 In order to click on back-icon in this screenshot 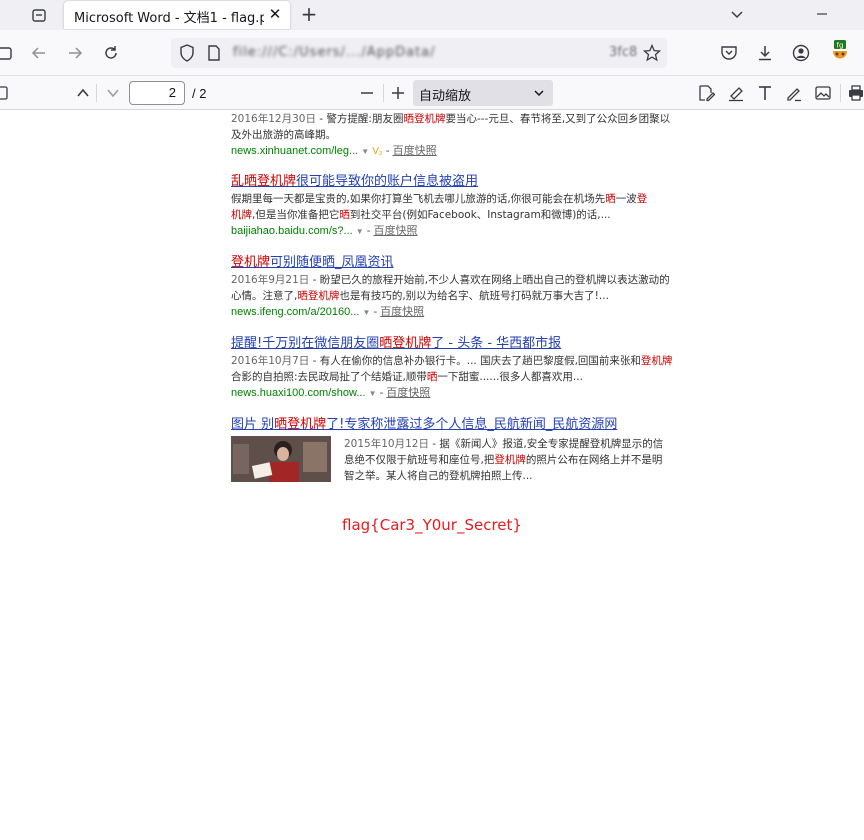, I will do `click(39, 53)`.